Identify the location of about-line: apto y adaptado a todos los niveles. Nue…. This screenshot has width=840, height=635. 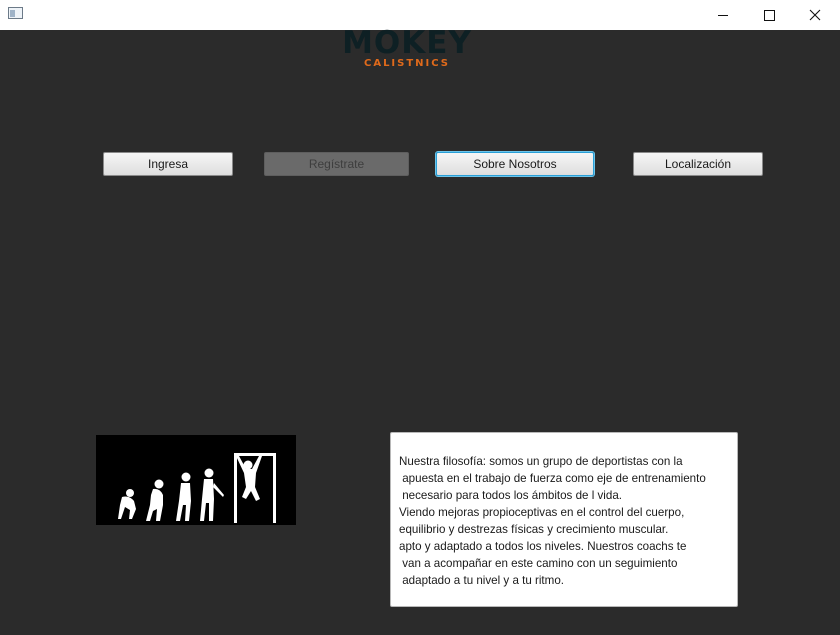
(543, 546).